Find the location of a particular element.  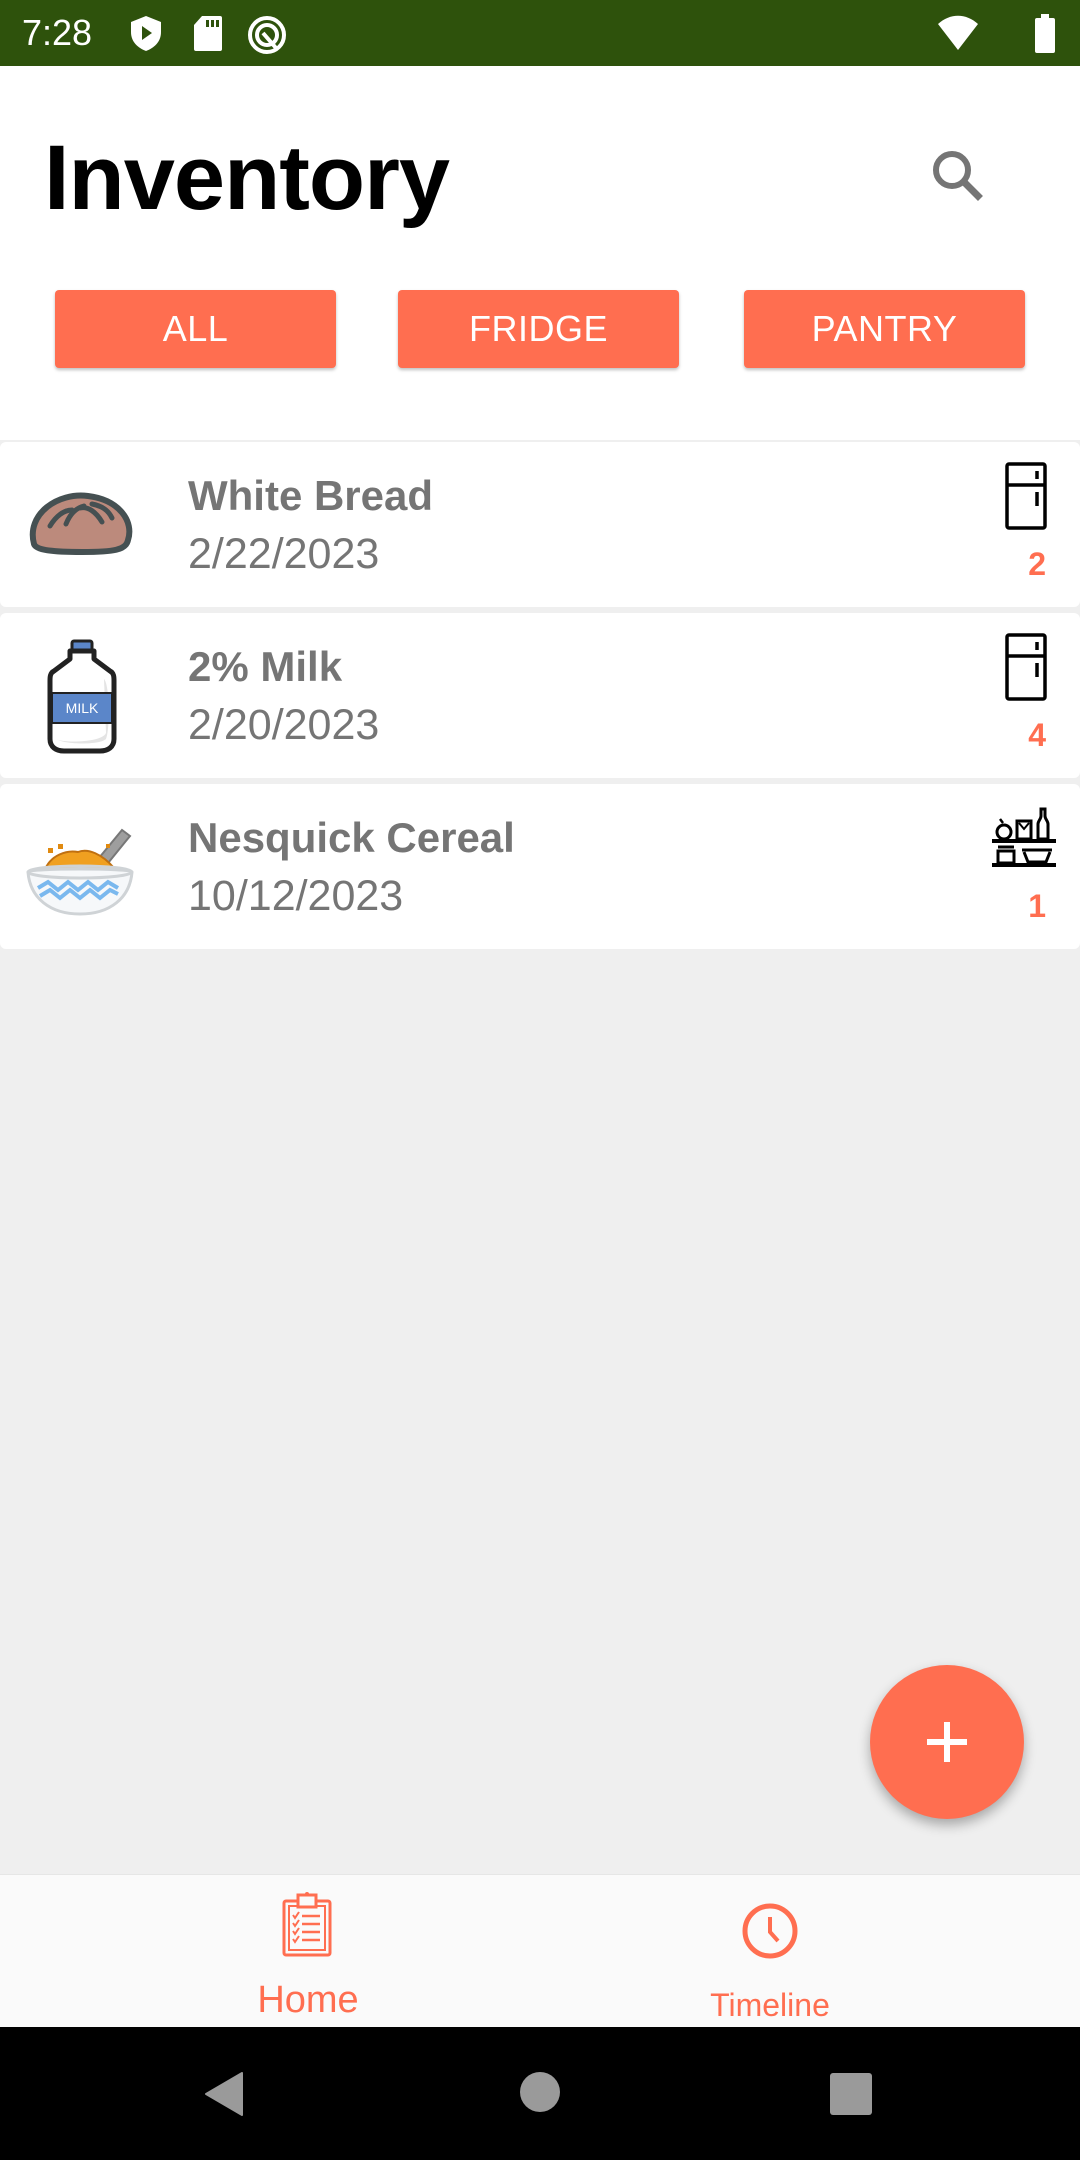

status-time: 7:28 is located at coordinates (57, 32).